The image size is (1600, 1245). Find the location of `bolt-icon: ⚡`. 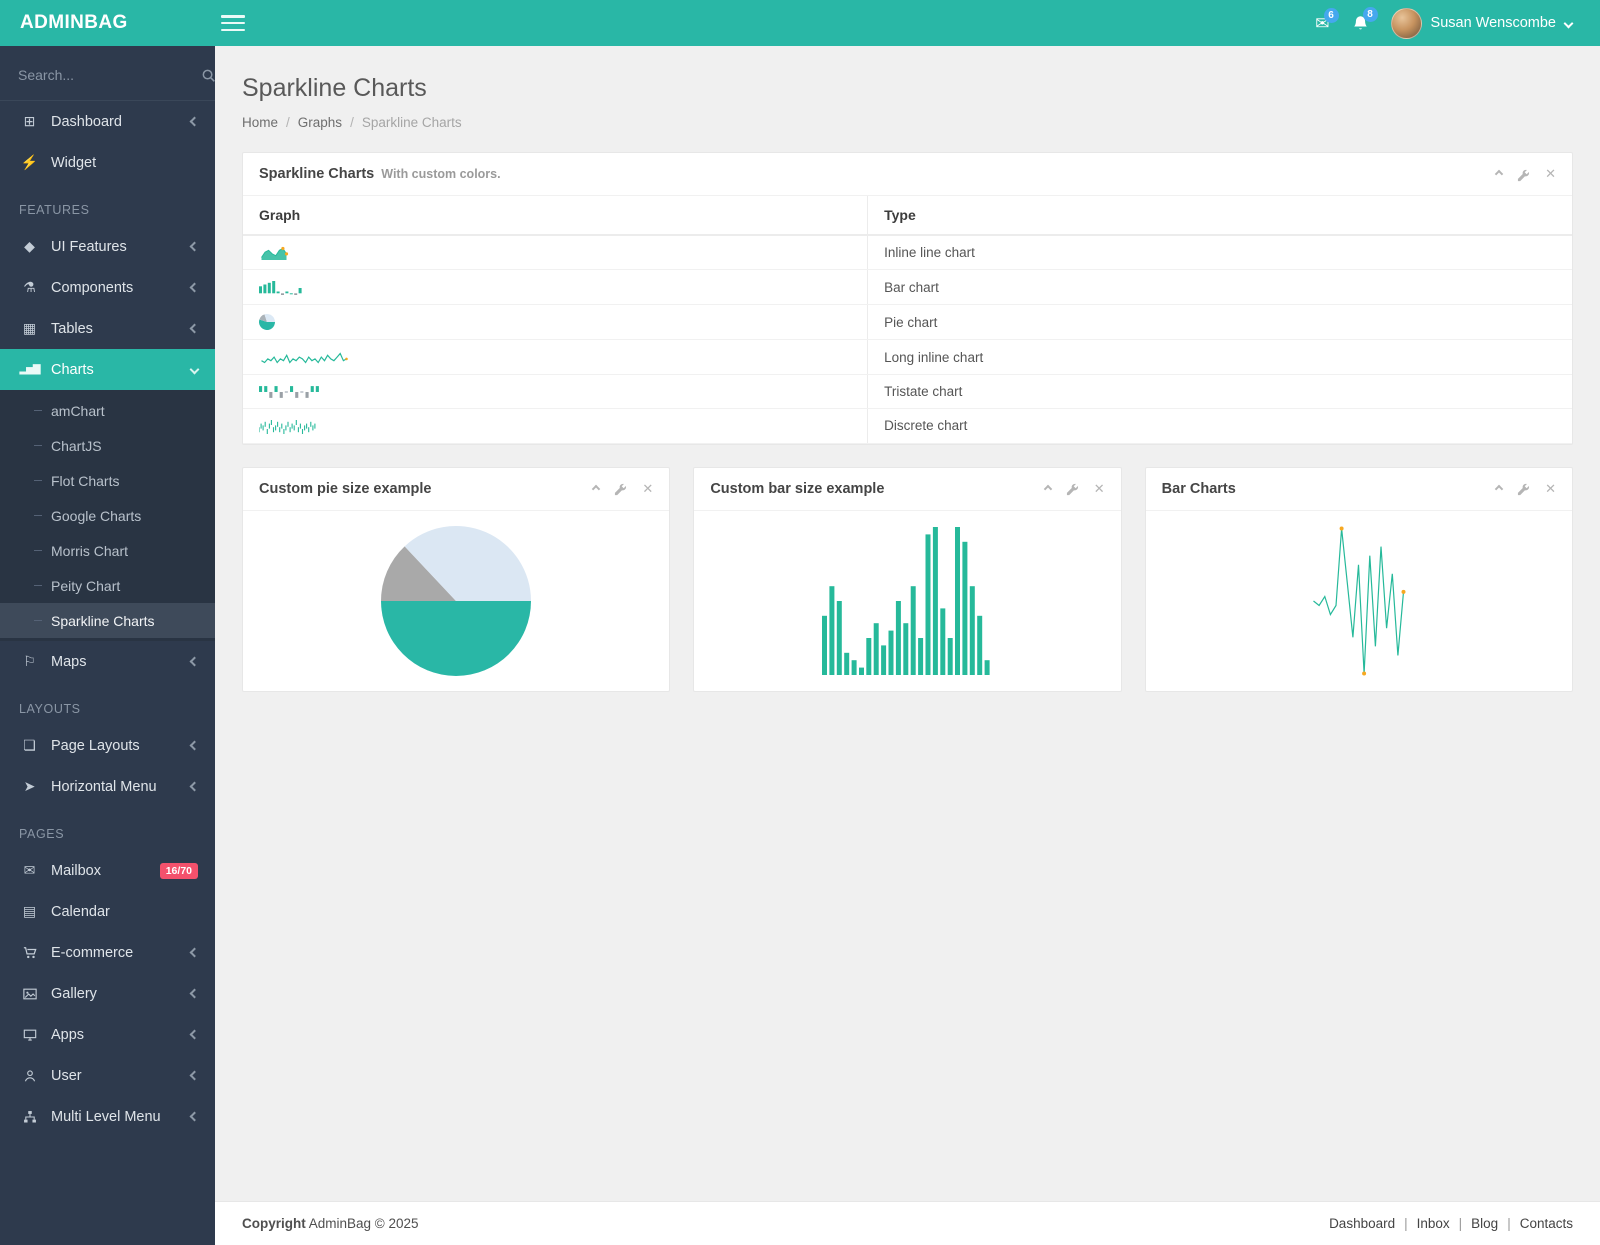

bolt-icon: ⚡ is located at coordinates (29, 162).